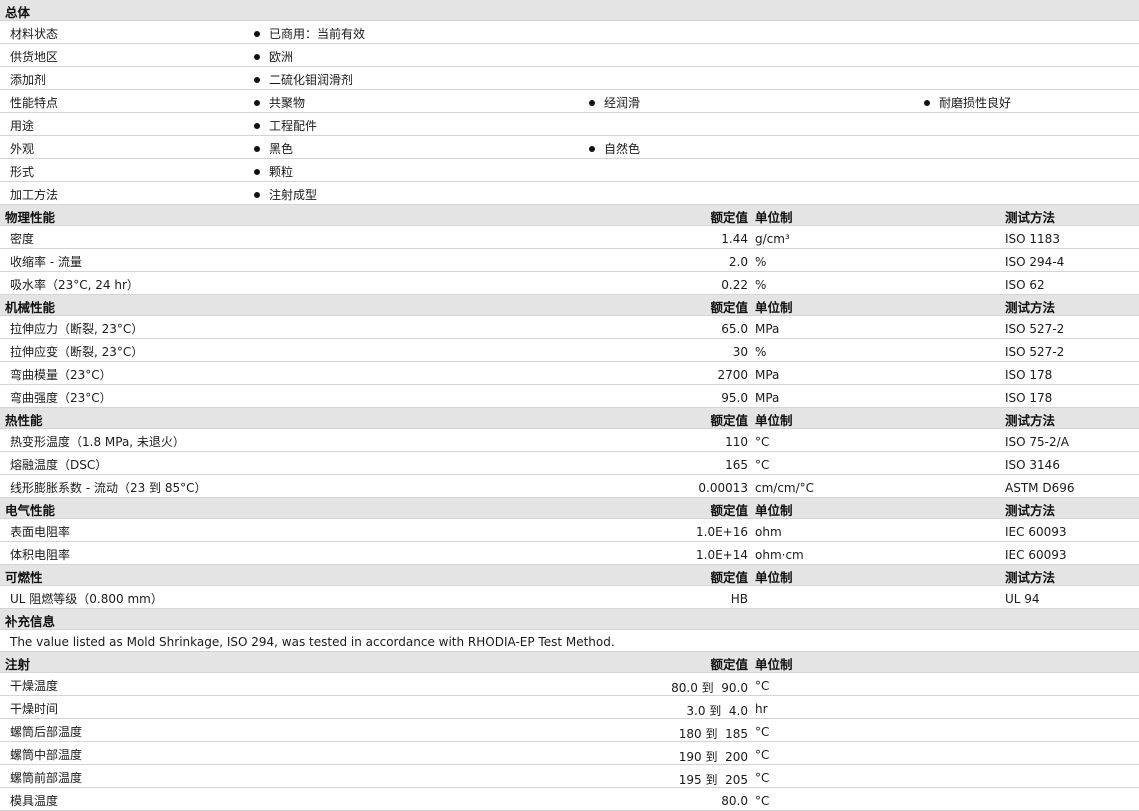 This screenshot has width=1139, height=811. I want to click on property-test-method: ISO 75-2/A, so click(1037, 442).